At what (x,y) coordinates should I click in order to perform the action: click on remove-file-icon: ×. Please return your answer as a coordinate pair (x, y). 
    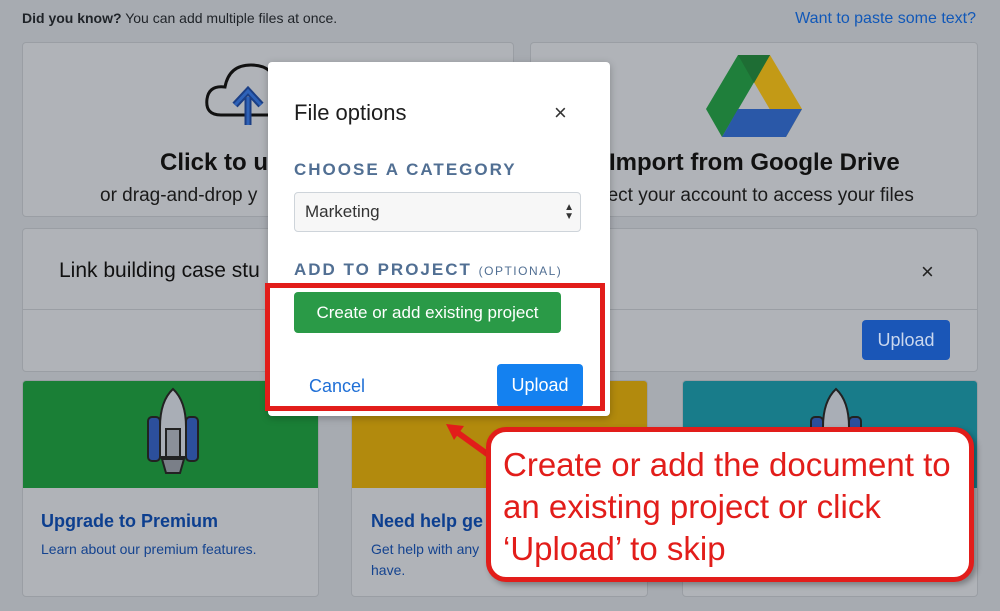
    Looking at the image, I should click on (927, 272).